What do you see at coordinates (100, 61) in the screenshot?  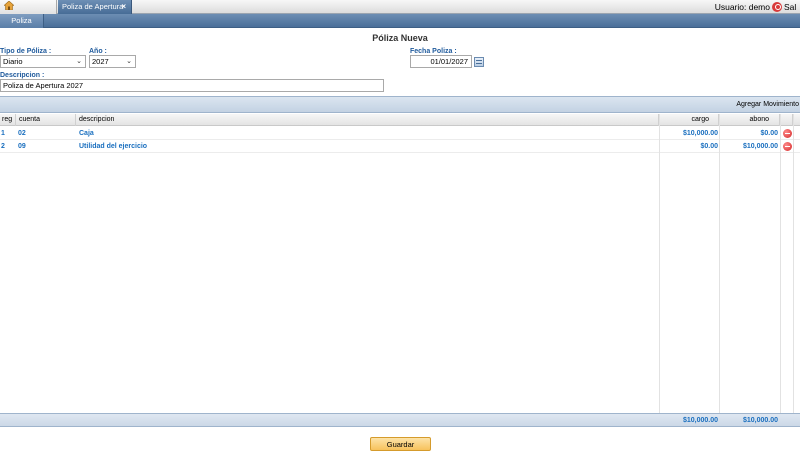 I see `anio-value: 2027` at bounding box center [100, 61].